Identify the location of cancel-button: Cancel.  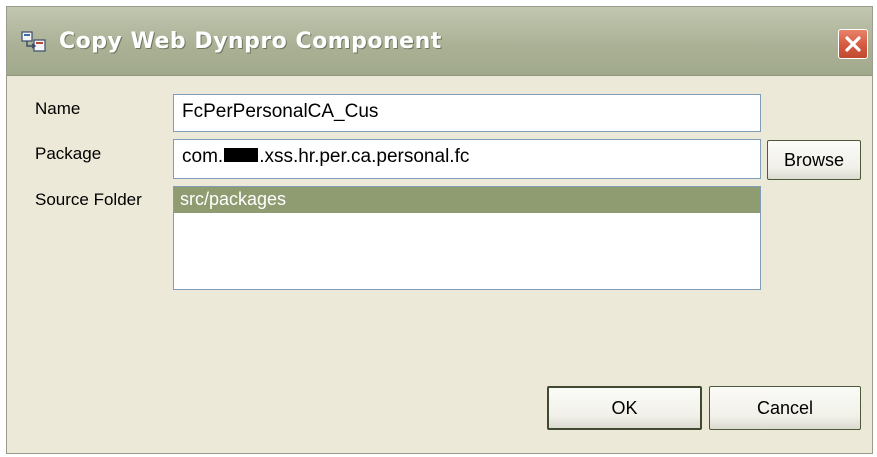
(785, 408).